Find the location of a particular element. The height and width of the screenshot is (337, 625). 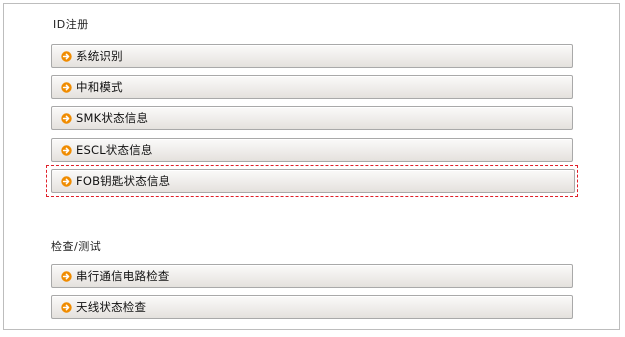

neutralization-mode-label: 中和模式 is located at coordinates (99, 87).